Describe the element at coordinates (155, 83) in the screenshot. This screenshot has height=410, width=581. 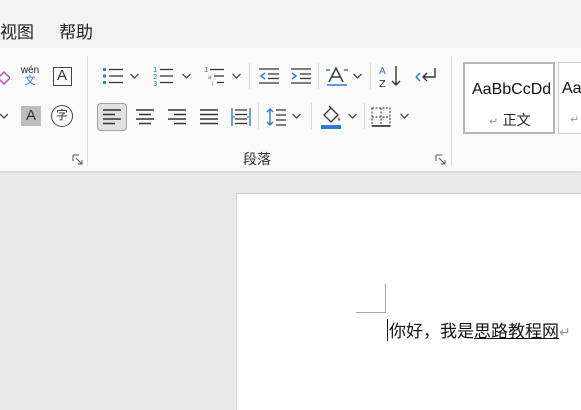
I see `svg-text: 3` at that location.